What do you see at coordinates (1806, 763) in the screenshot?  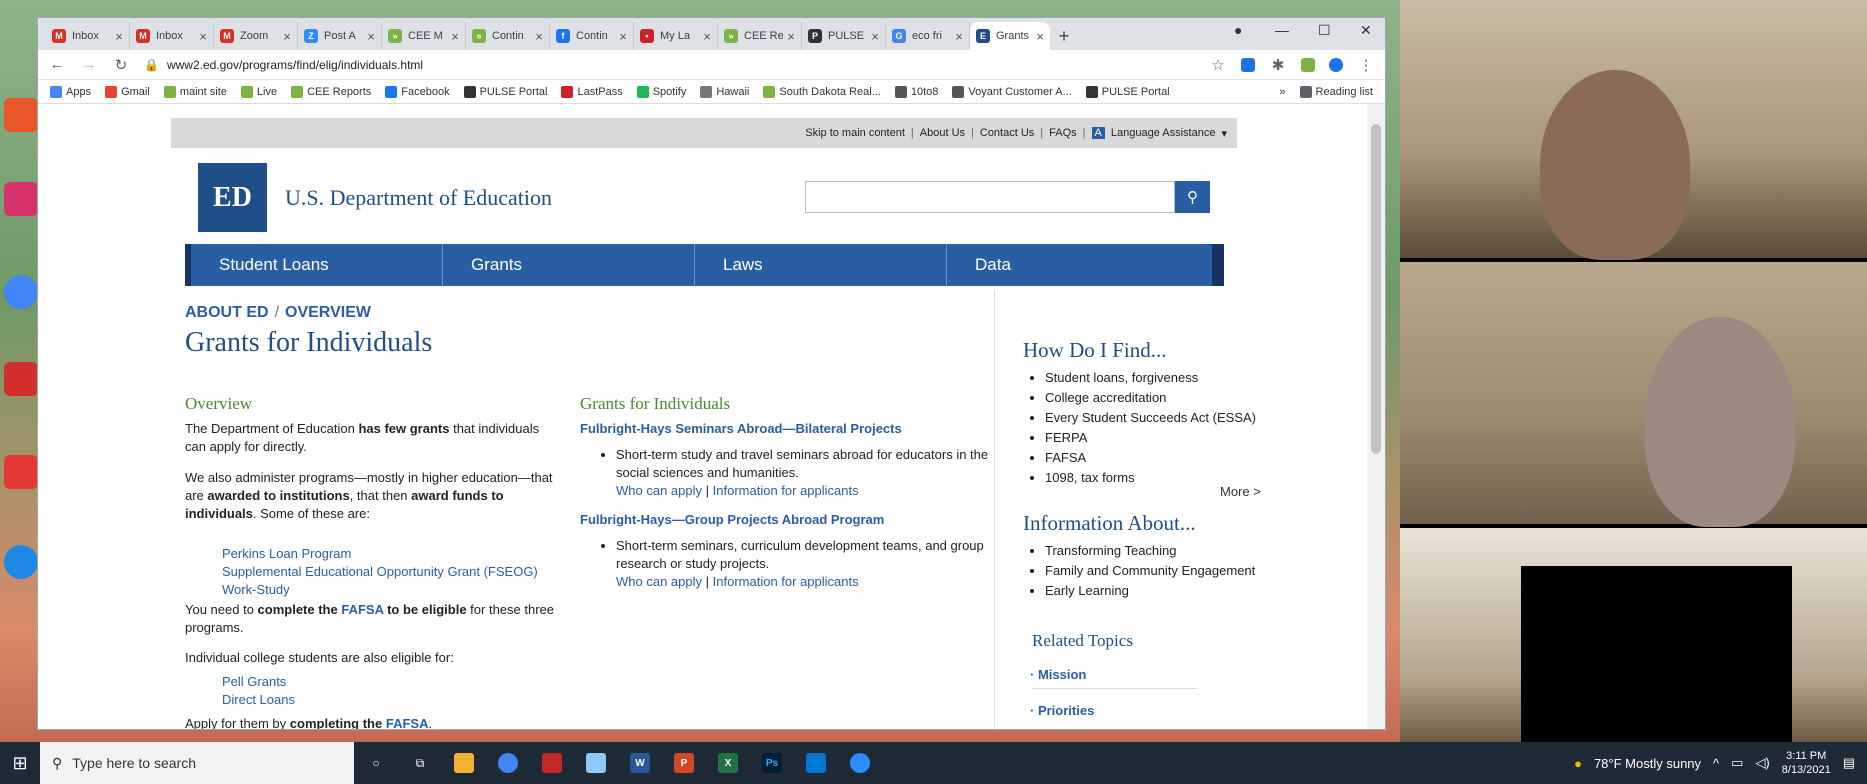 I see `clock: 3:11 PM 8/13/2021` at bounding box center [1806, 763].